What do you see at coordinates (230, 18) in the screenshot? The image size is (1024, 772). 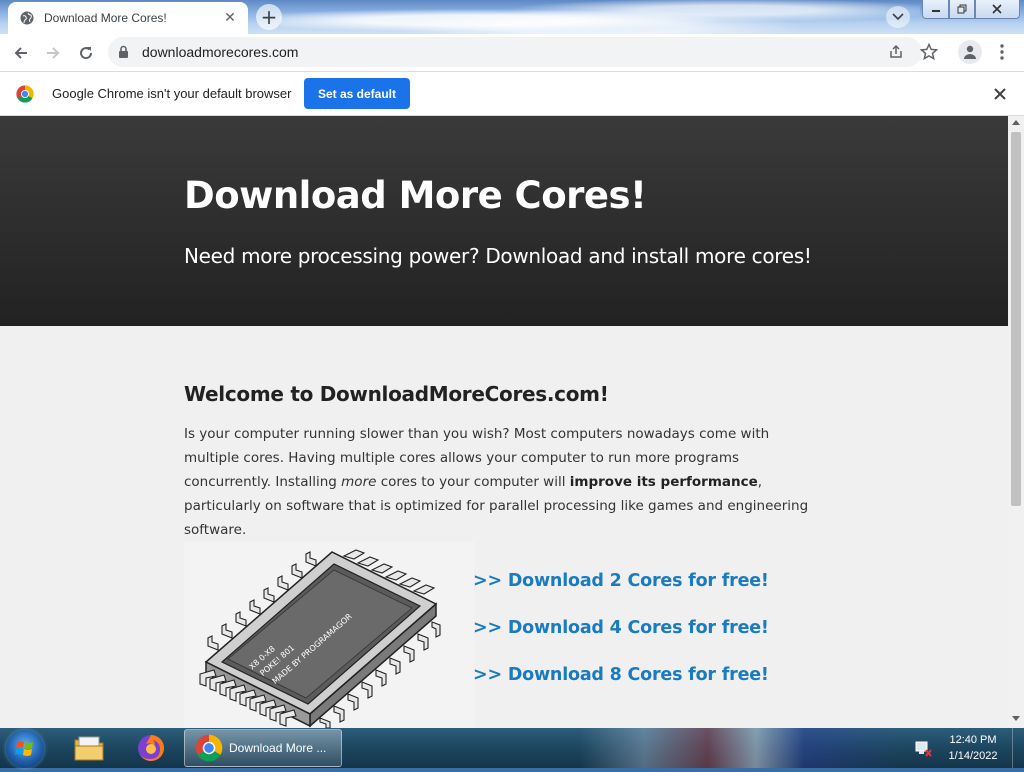 I see `tab-close-icon: ✕` at bounding box center [230, 18].